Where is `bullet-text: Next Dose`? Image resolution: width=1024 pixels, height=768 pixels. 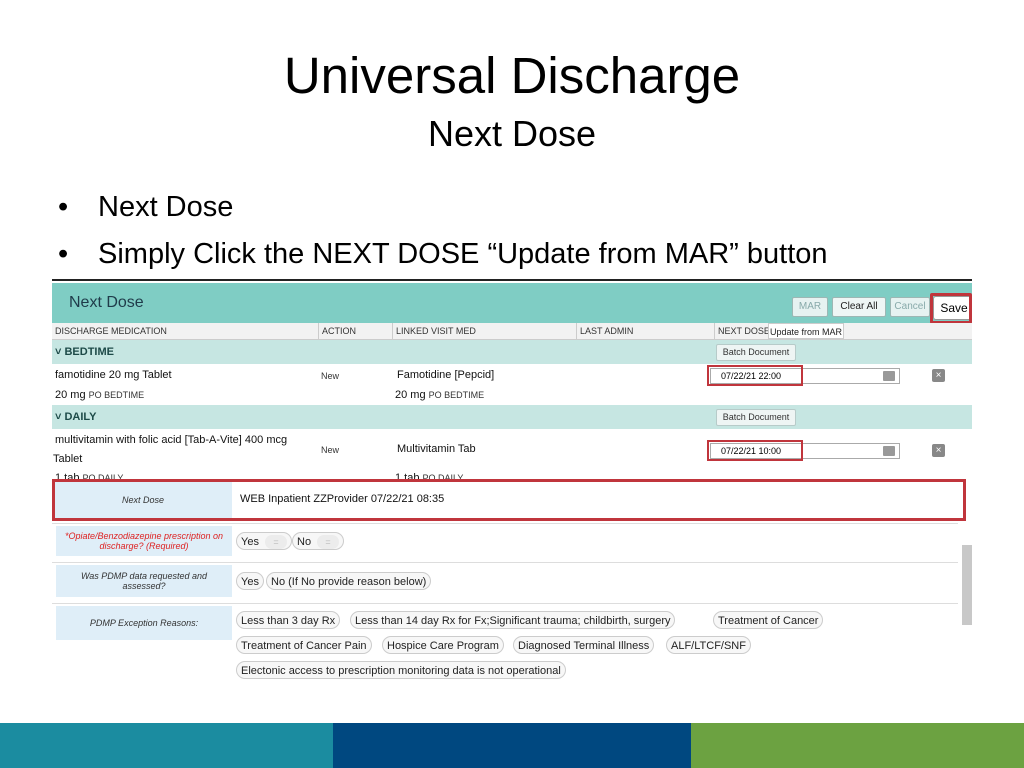 bullet-text: Next Dose is located at coordinates (166, 207).